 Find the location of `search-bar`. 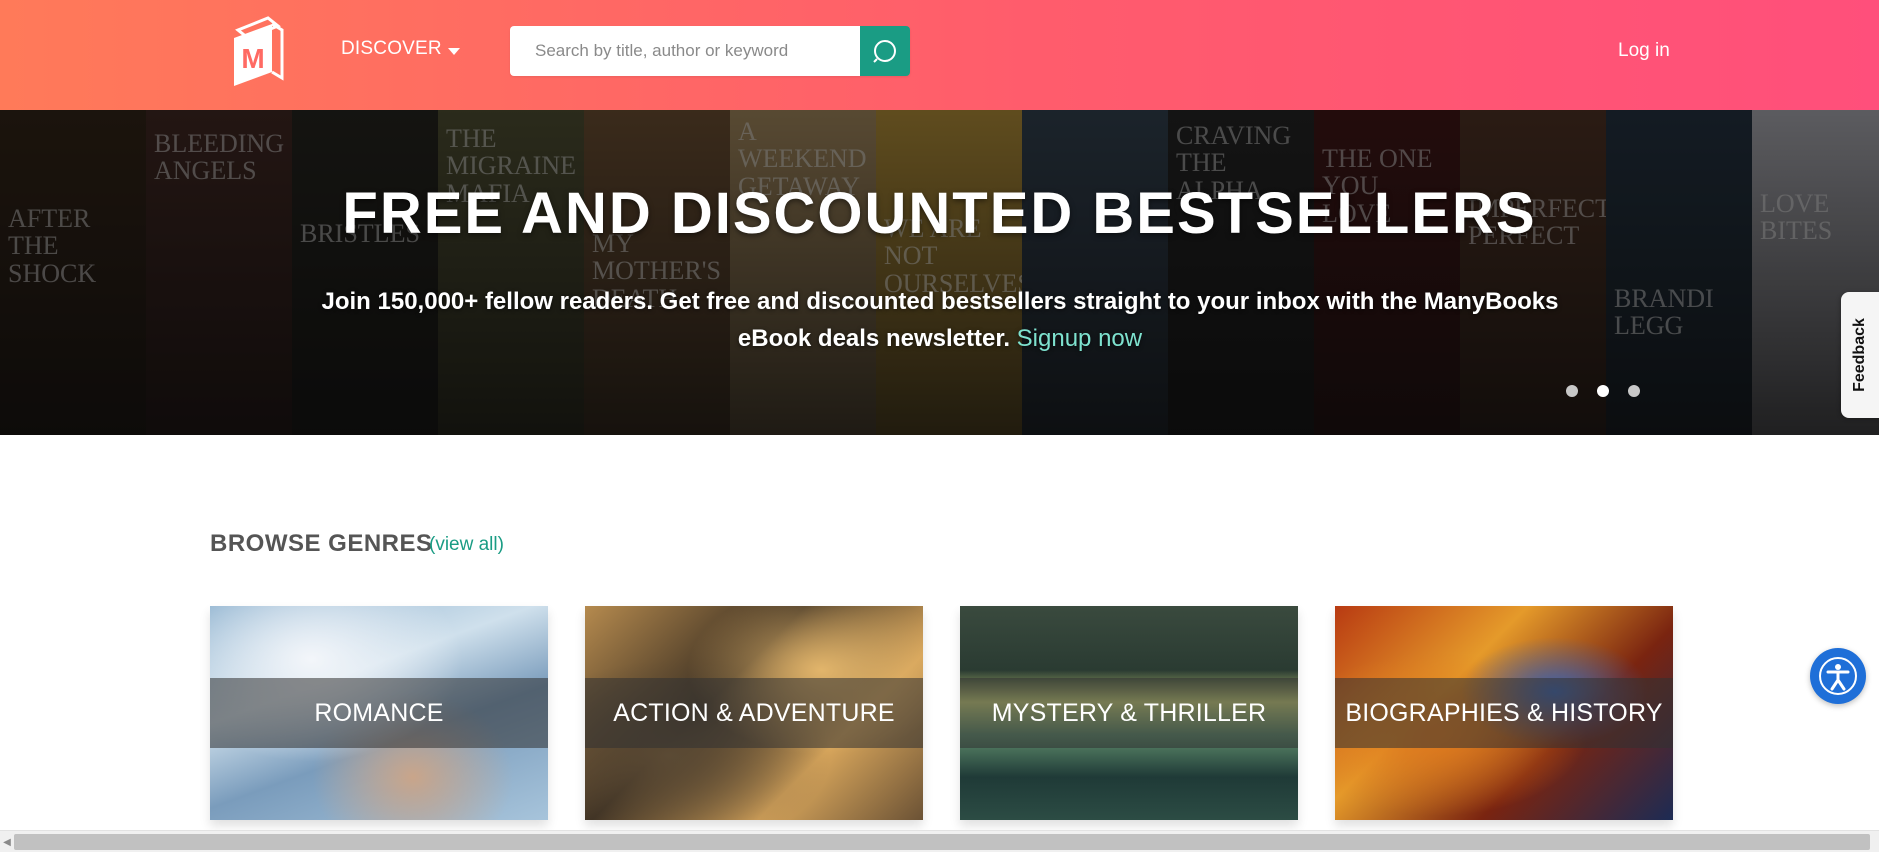

search-bar is located at coordinates (710, 51).